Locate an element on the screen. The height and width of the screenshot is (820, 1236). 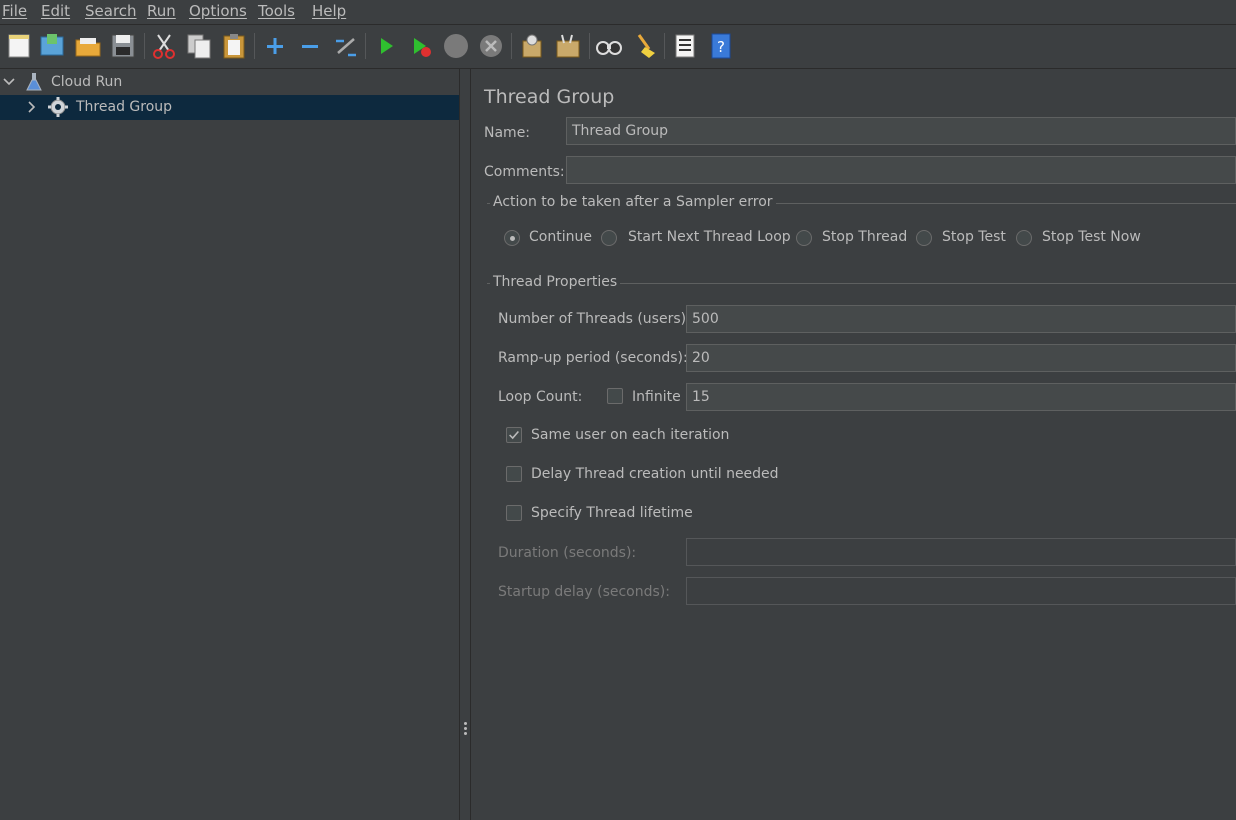
gear-icon is located at coordinates (58, 107).